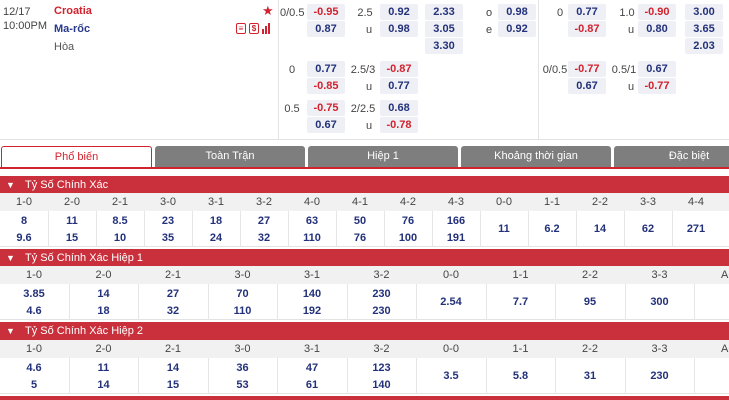 The image size is (729, 400). What do you see at coordinates (382, 368) in the screenshot?
I see `score-odds: 123` at bounding box center [382, 368].